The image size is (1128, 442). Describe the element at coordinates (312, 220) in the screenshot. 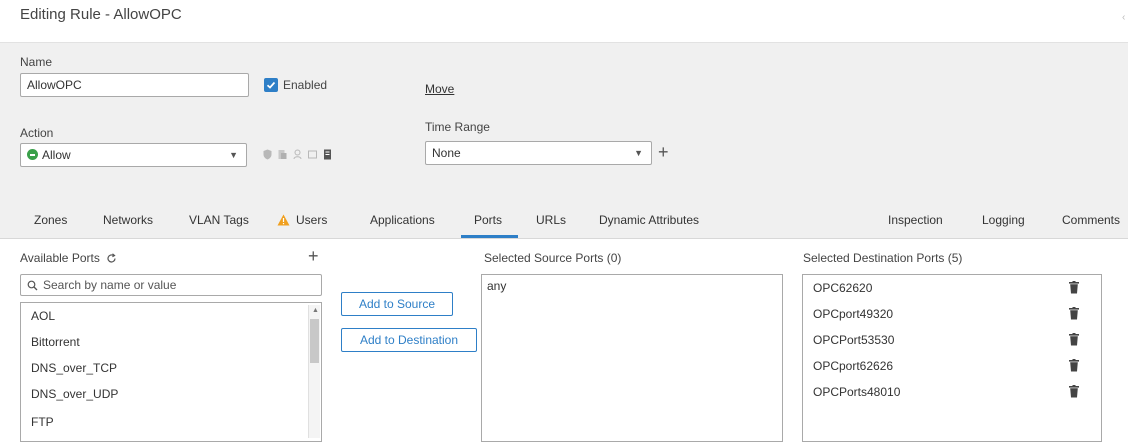

I see `tab-users-label: Users` at that location.